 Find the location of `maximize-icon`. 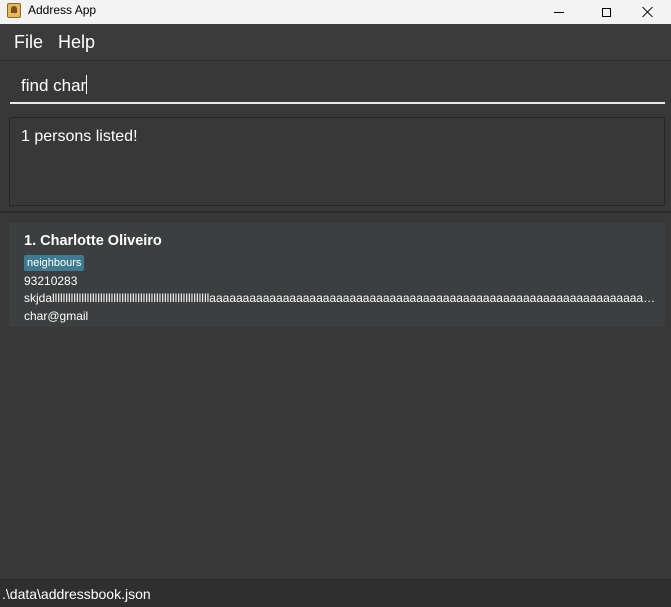

maximize-icon is located at coordinates (606, 12).